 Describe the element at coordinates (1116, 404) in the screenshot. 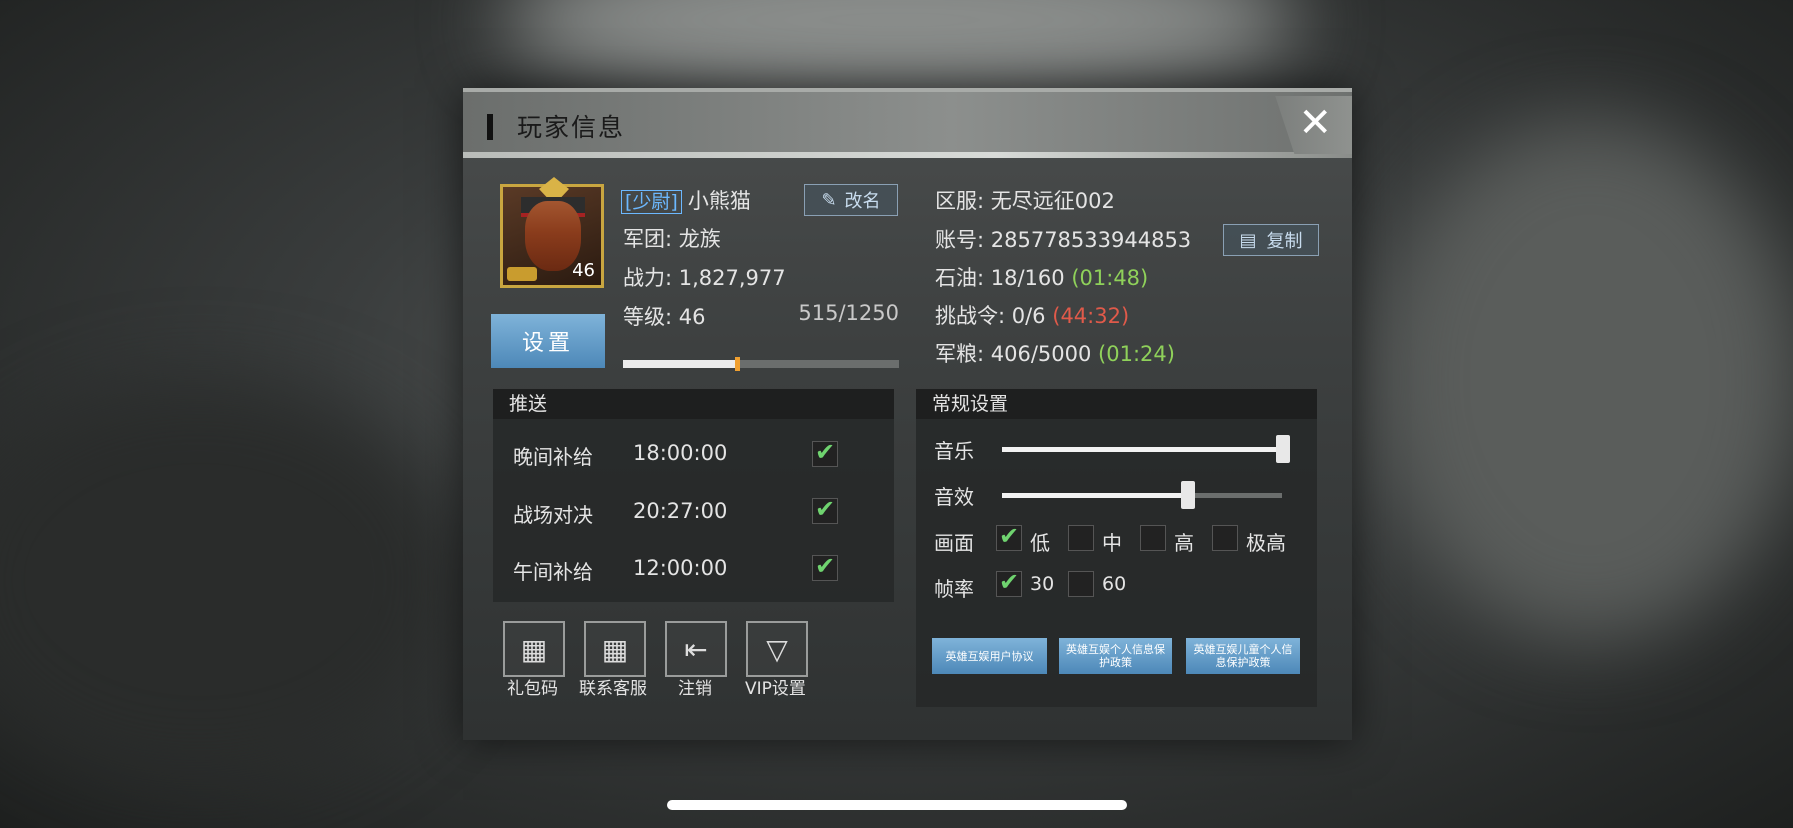

I see `general-settings-header: 常规设置` at that location.